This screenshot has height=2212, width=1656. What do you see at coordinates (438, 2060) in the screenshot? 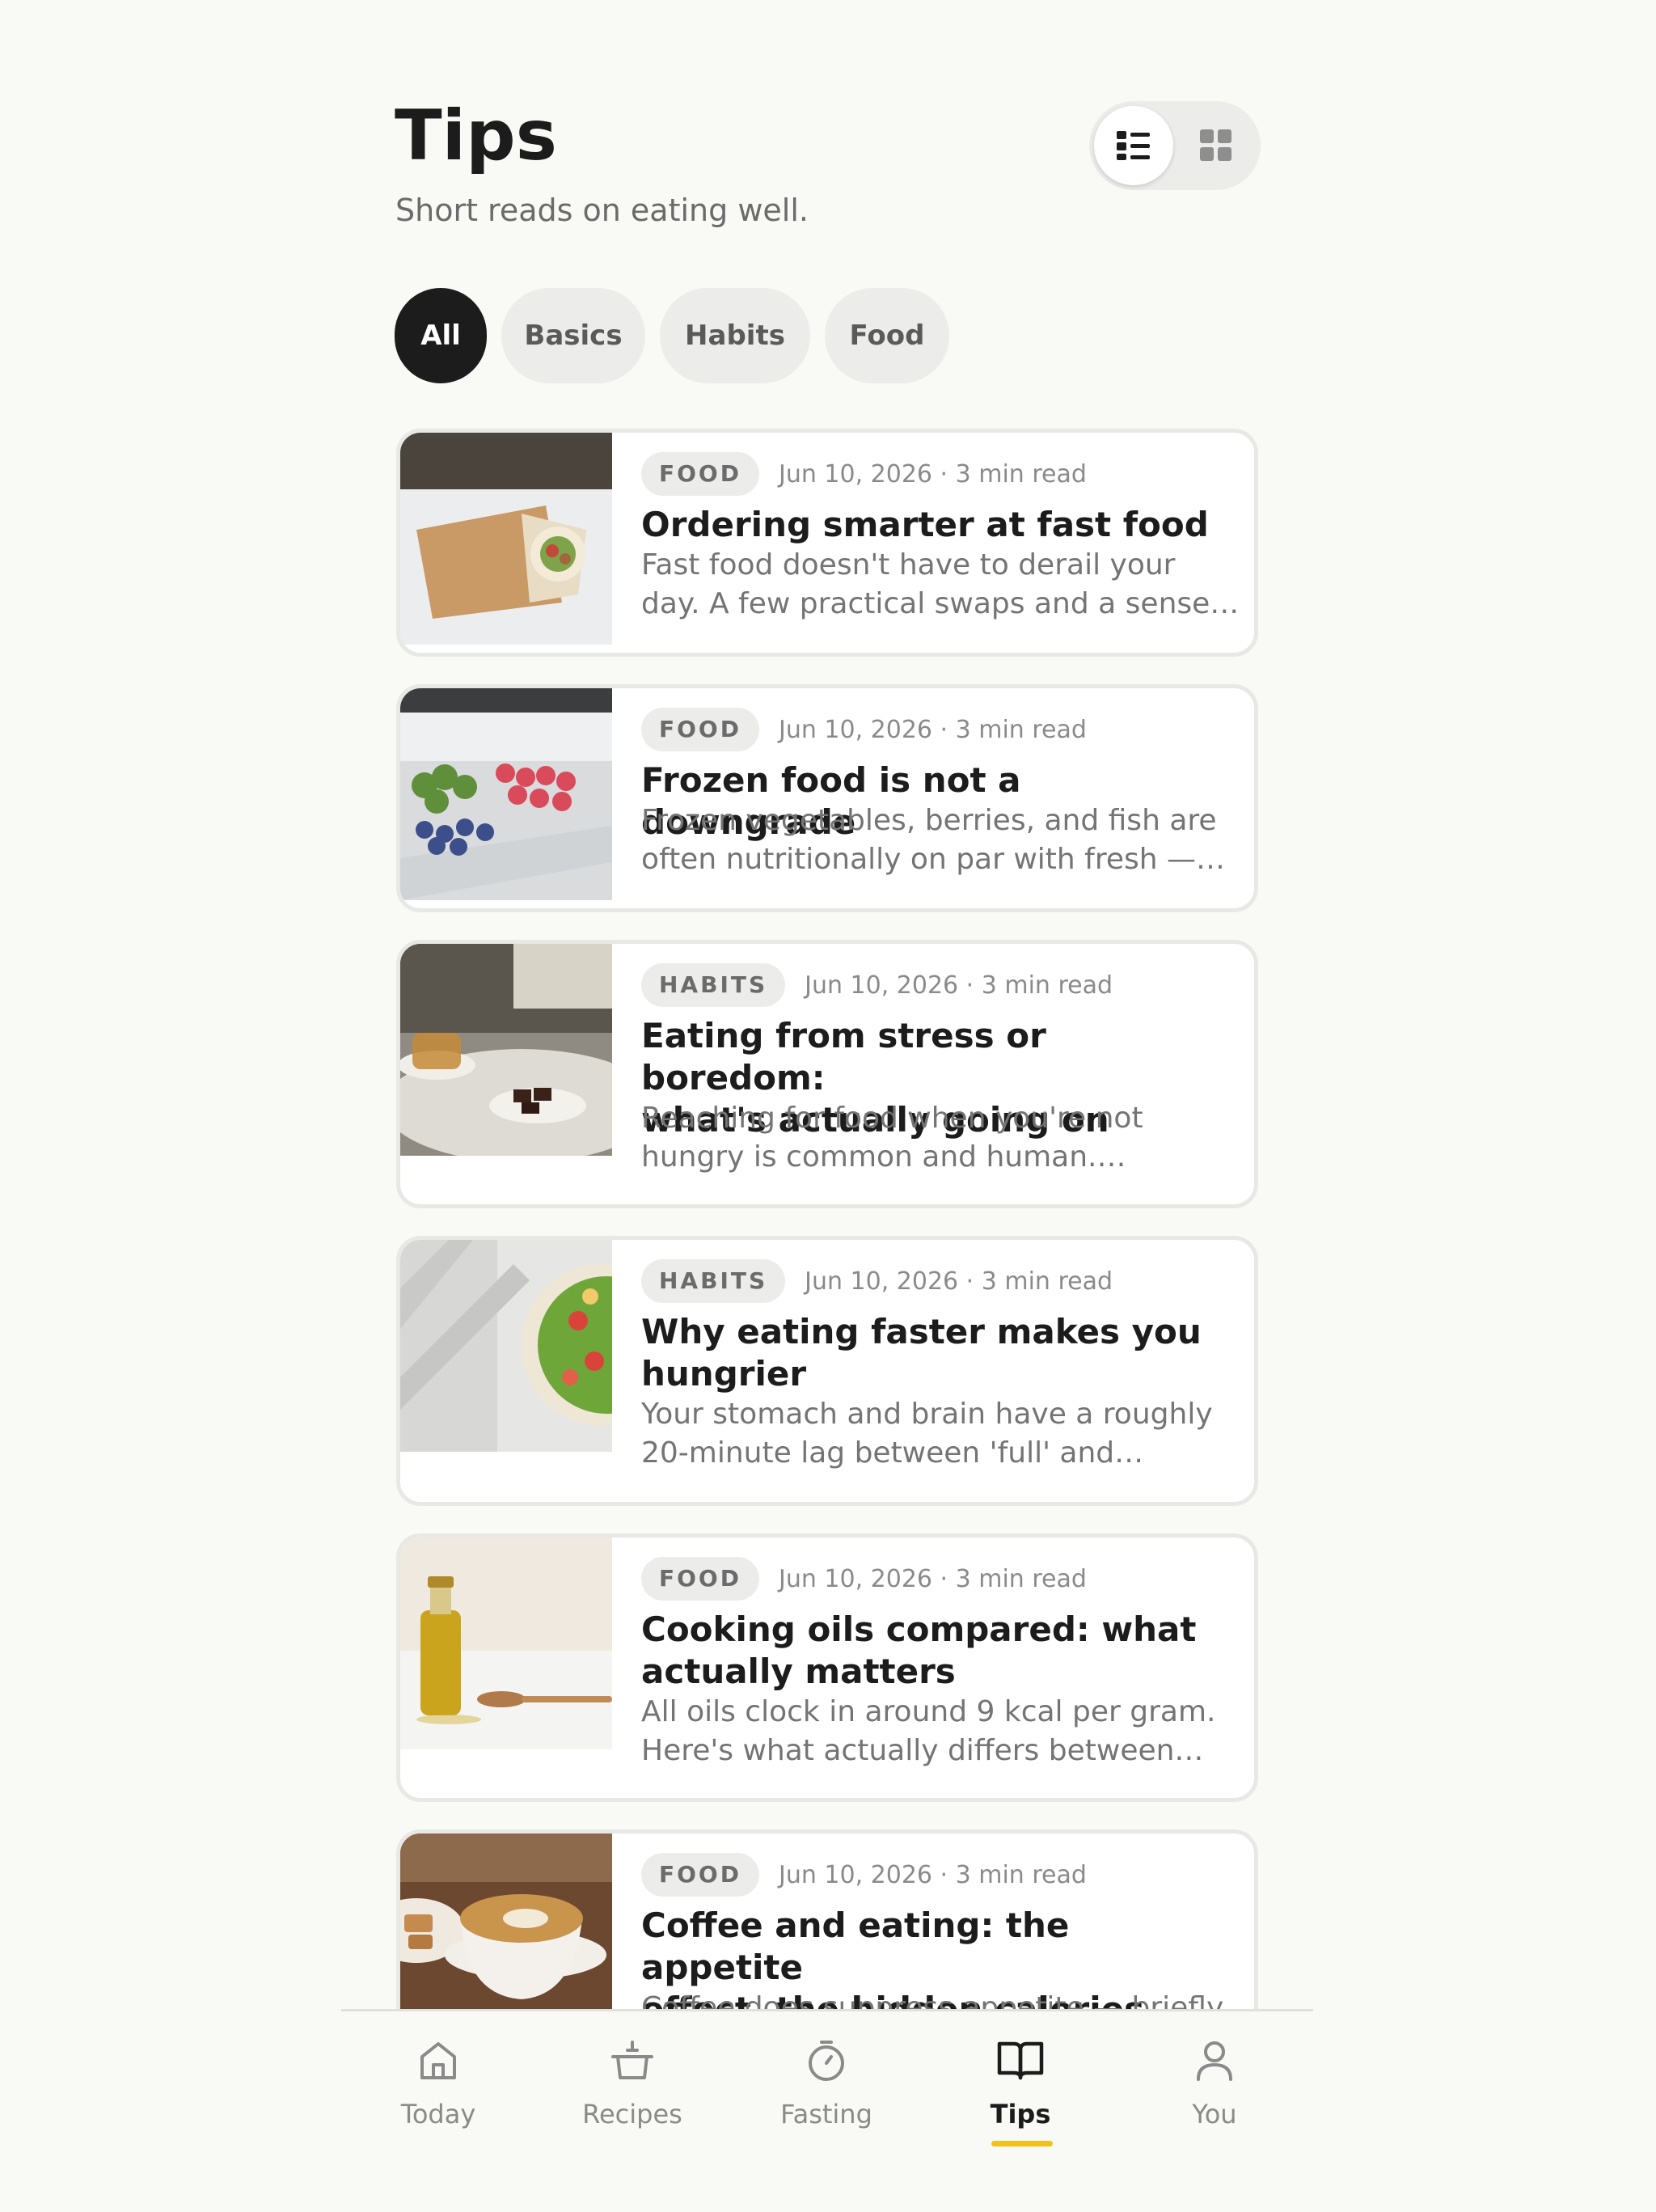
I see `home-icon` at bounding box center [438, 2060].